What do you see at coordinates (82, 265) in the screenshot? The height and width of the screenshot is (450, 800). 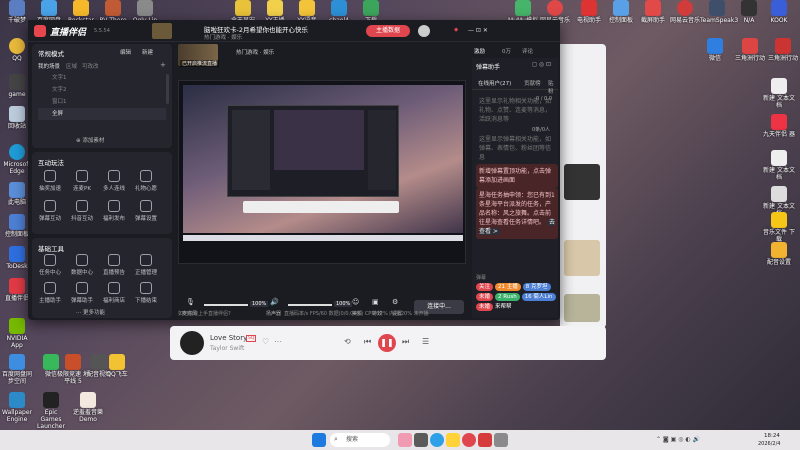 I see `tool-data-center: 数据中心` at bounding box center [82, 265].